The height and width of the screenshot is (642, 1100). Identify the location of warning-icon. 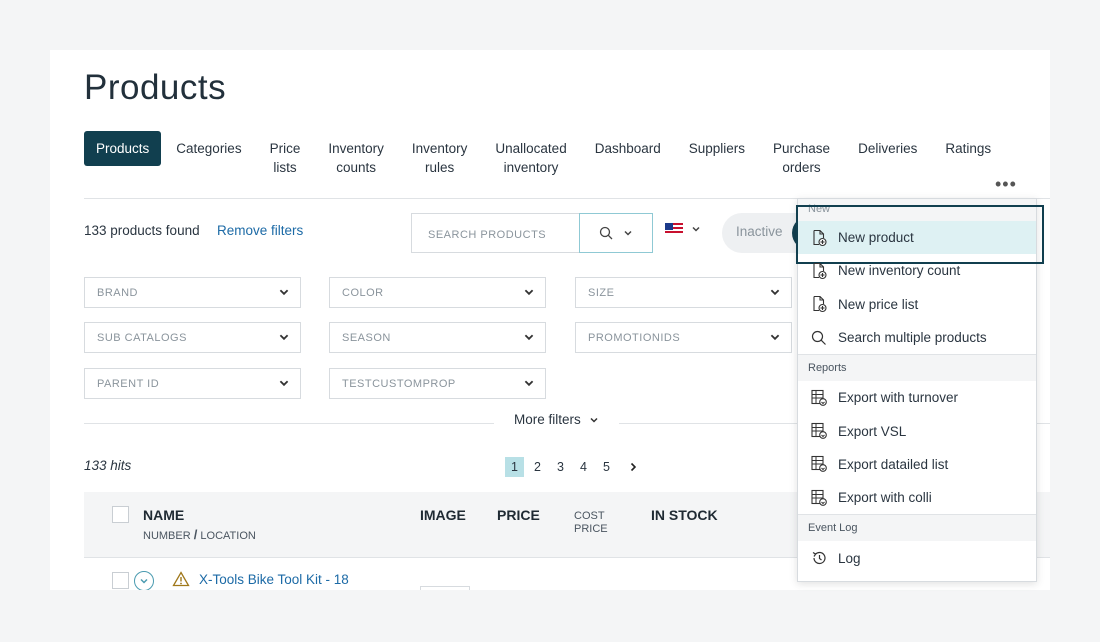
(181, 579).